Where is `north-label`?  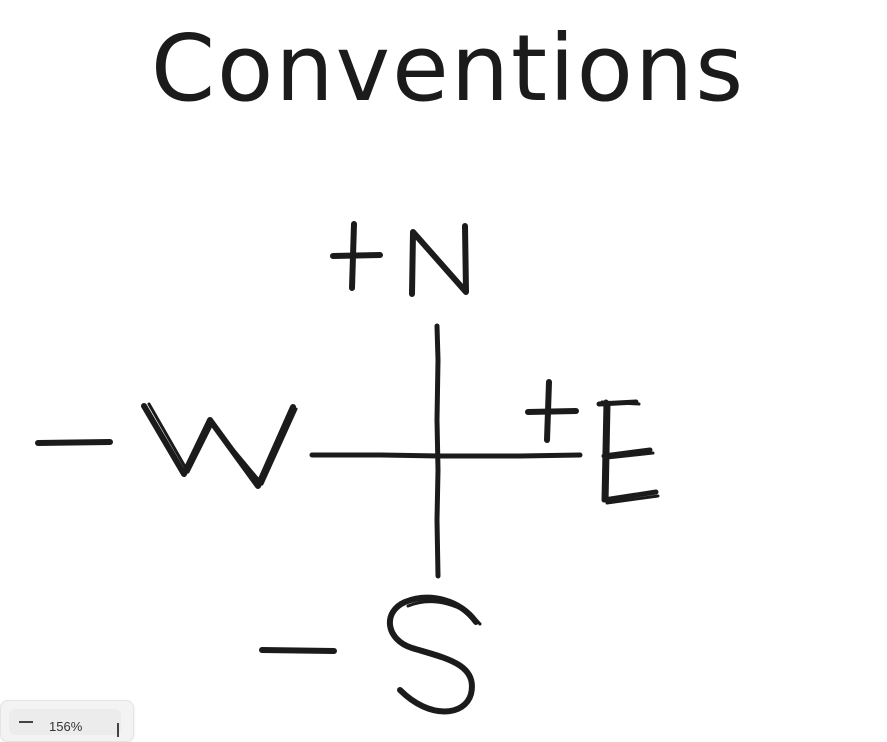
north-label is located at coordinates (399, 259).